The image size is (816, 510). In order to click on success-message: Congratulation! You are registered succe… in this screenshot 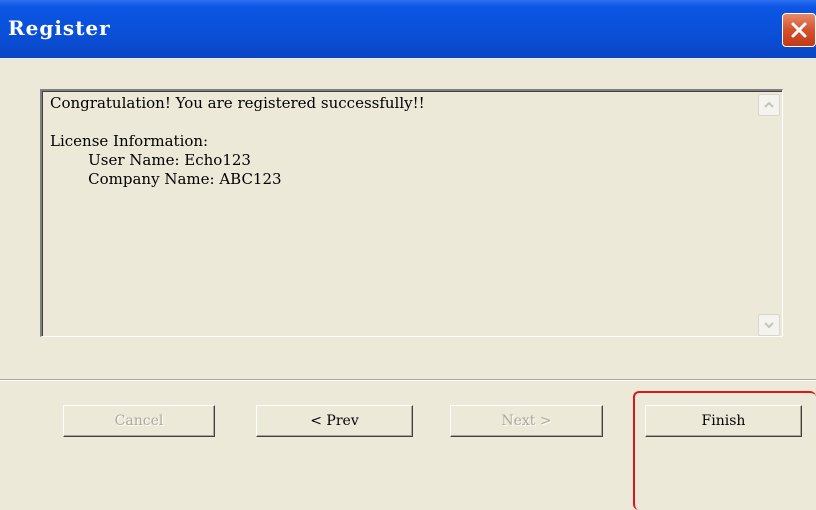, I will do `click(237, 103)`.